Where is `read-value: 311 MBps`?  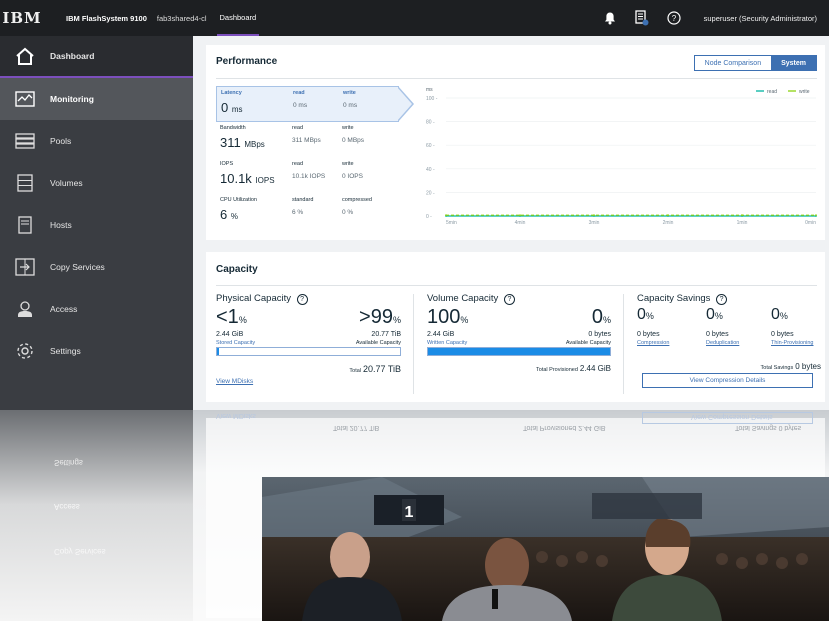
read-value: 311 MBps is located at coordinates (306, 140).